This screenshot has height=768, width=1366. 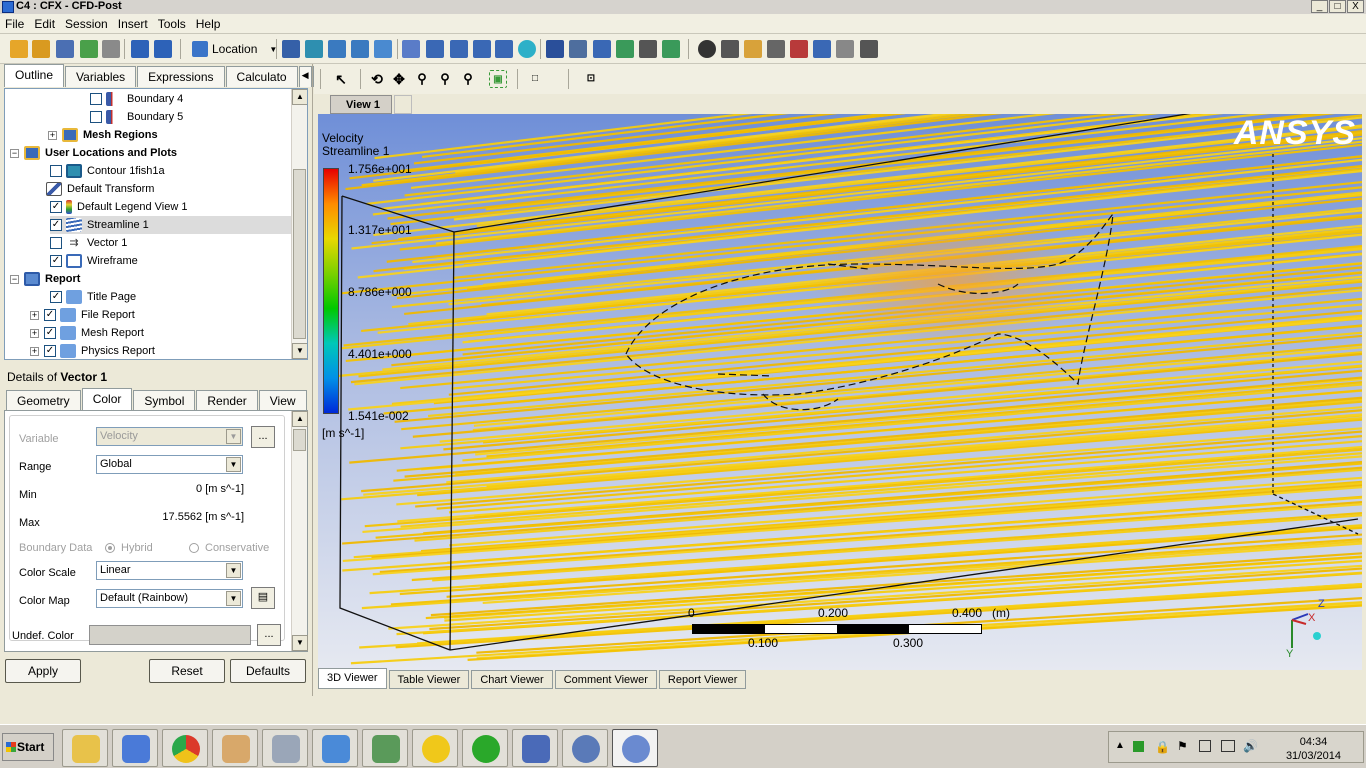 I want to click on open-icon, so click(x=41, y=49).